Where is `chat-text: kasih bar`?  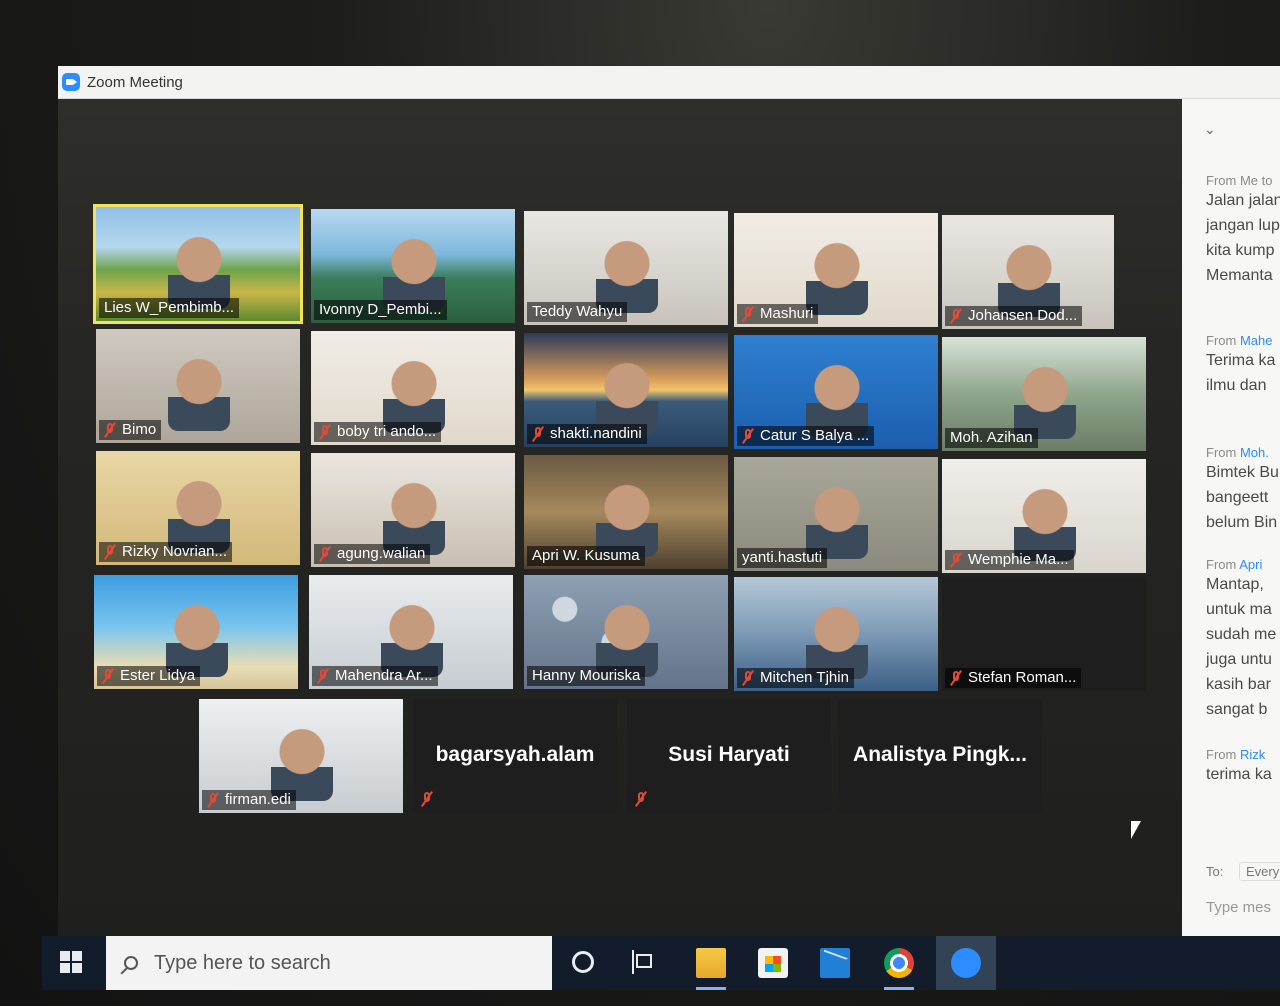 chat-text: kasih bar is located at coordinates (1238, 684).